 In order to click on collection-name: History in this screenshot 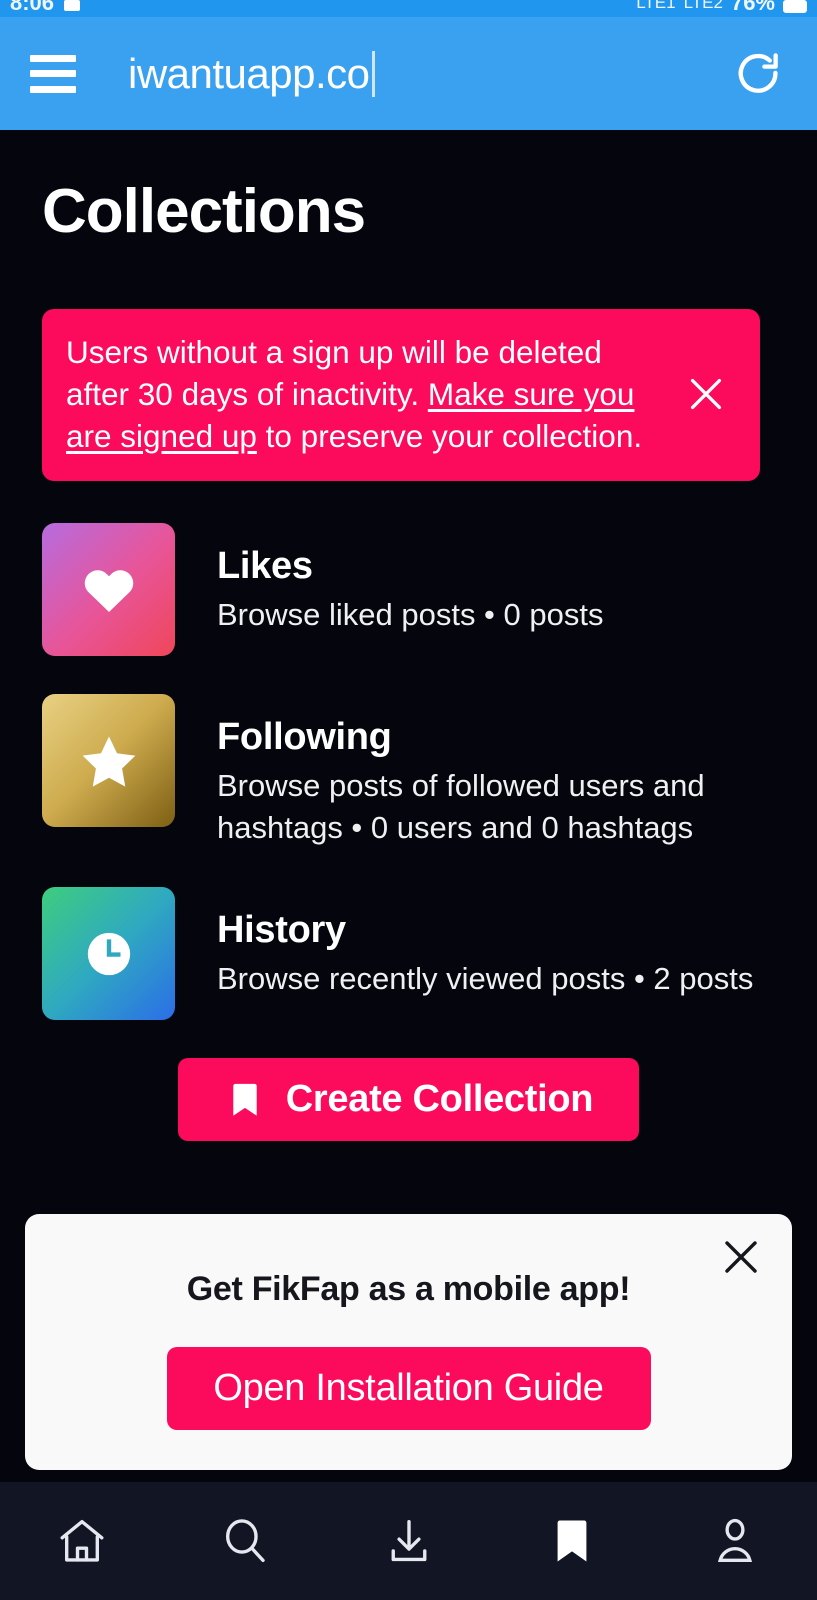, I will do `click(281, 930)`.